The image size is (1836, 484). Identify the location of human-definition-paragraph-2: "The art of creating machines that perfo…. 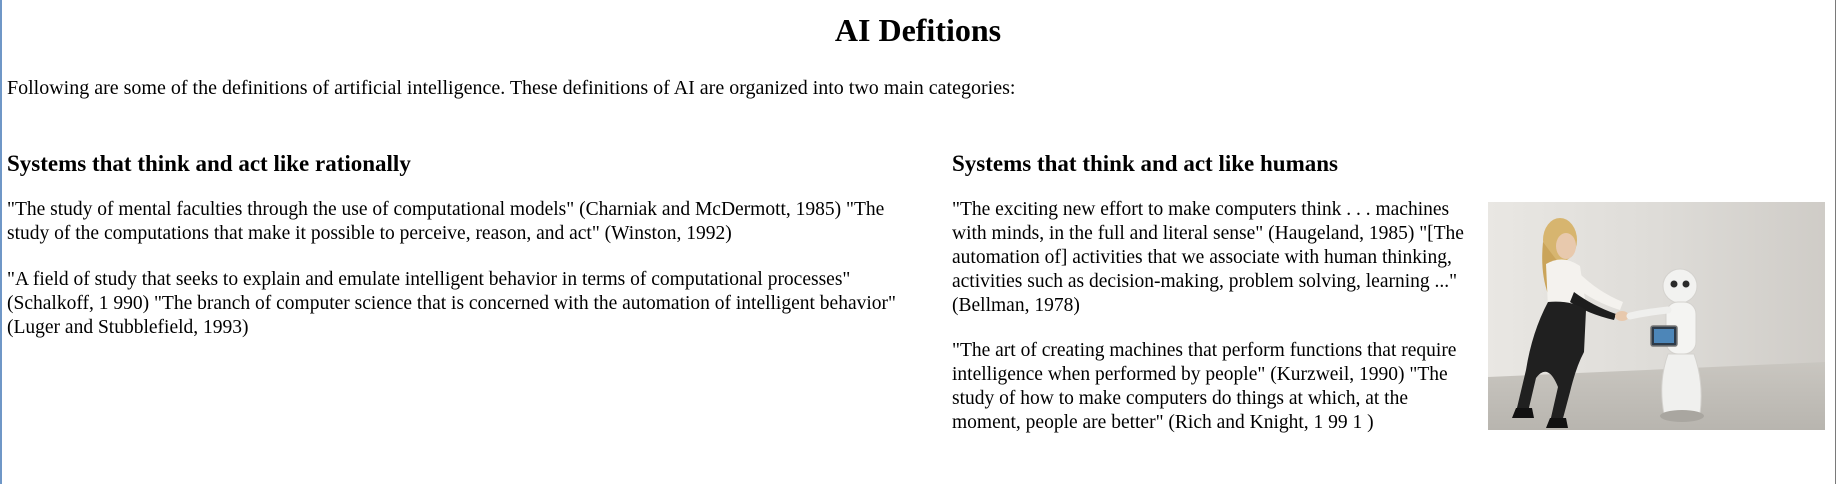
(1204, 386).